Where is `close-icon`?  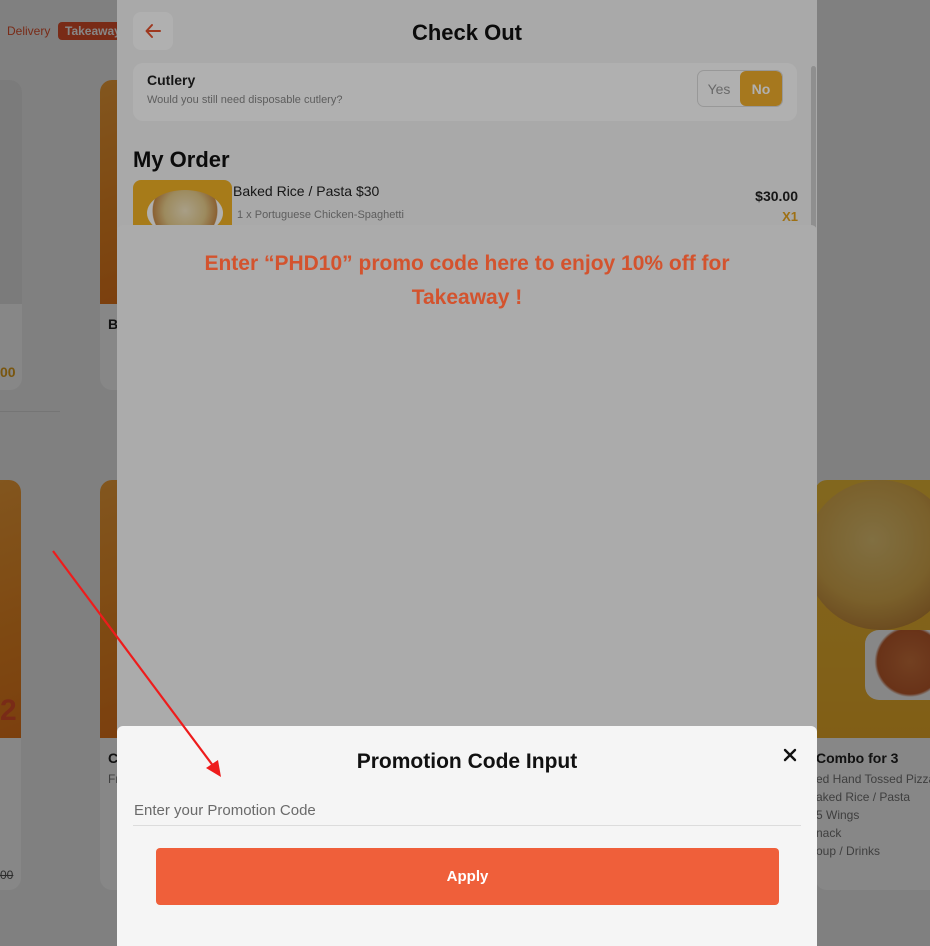 close-icon is located at coordinates (790, 755).